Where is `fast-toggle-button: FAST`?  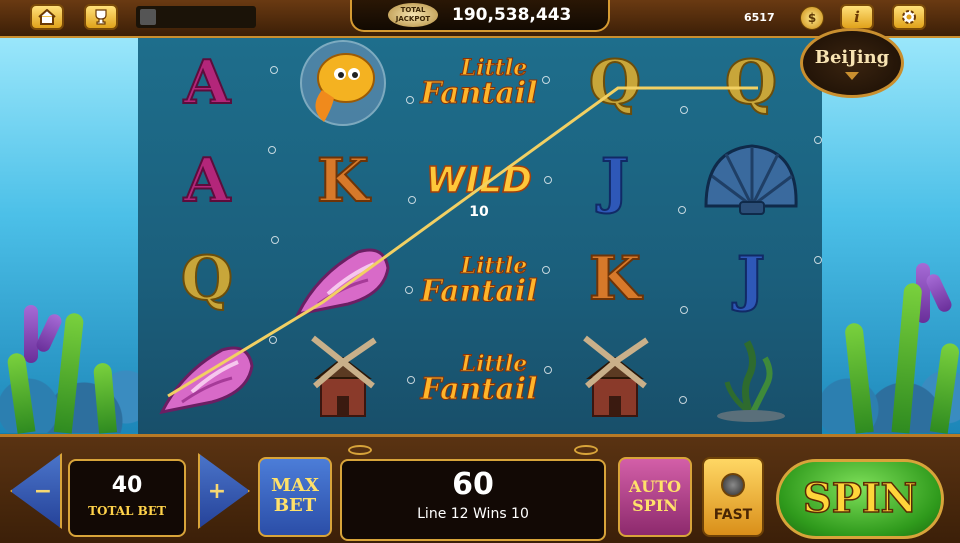 fast-toggle-button: FAST is located at coordinates (733, 497).